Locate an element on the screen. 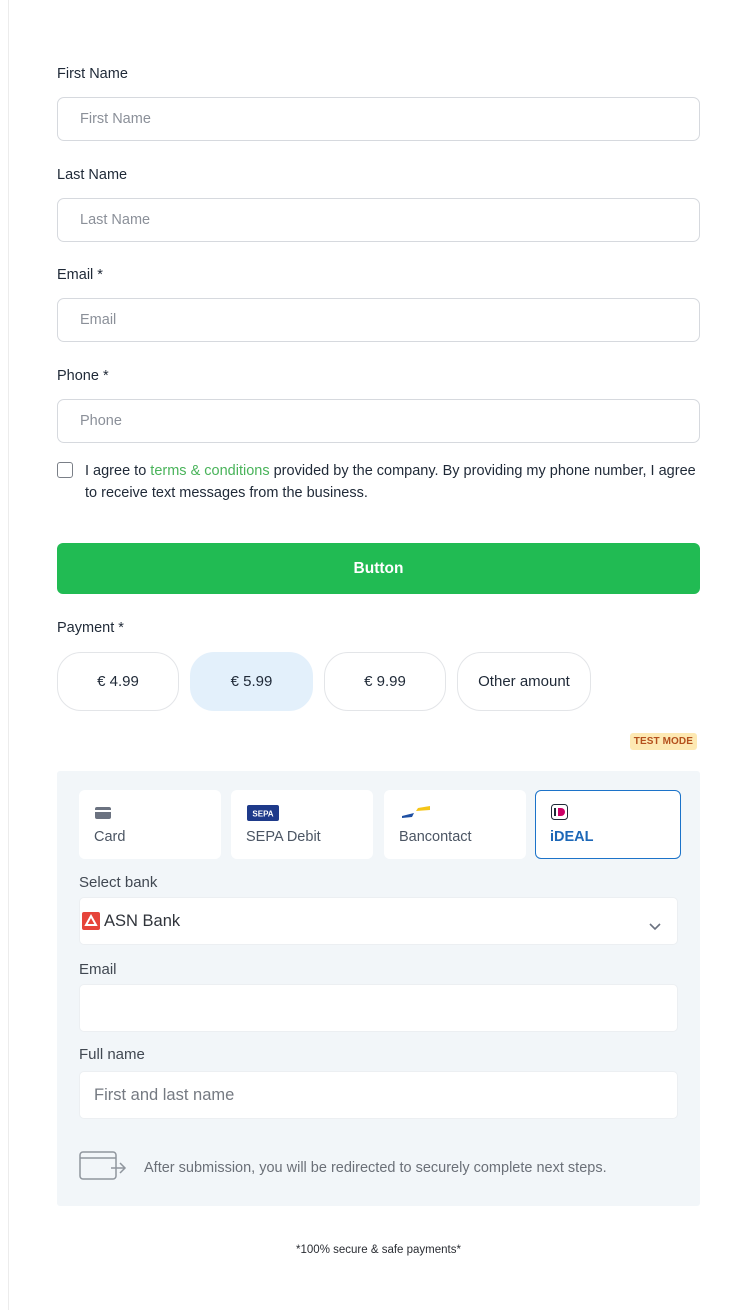 The image size is (736, 1310). sepa-badge-text: SEPA is located at coordinates (262, 814).